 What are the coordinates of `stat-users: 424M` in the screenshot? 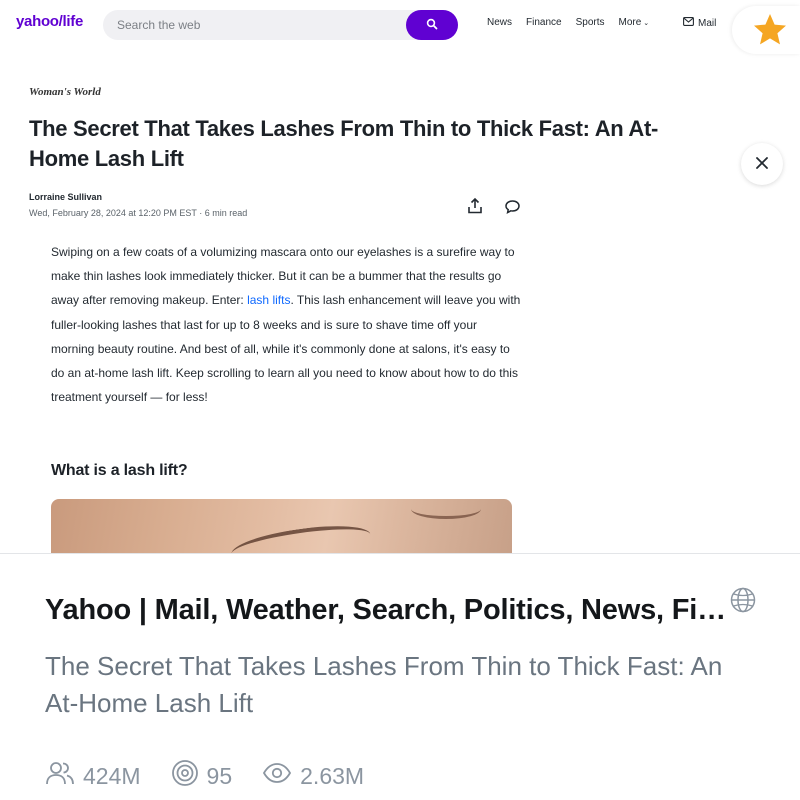 It's located at (93, 776).